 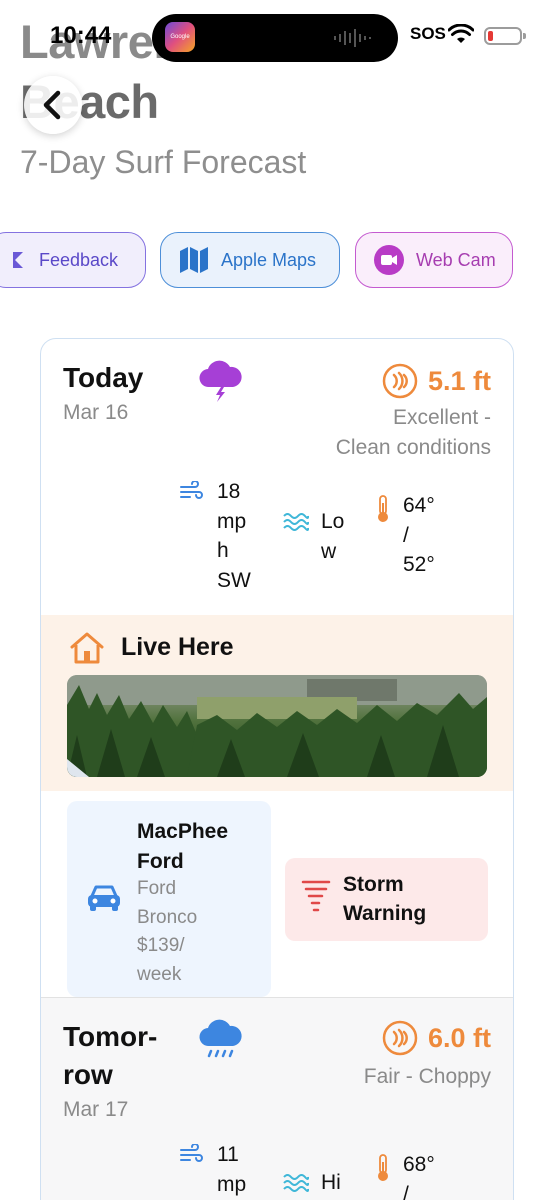 What do you see at coordinates (161, 945) in the screenshot?
I see `ford-detail-line3: $139/` at bounding box center [161, 945].